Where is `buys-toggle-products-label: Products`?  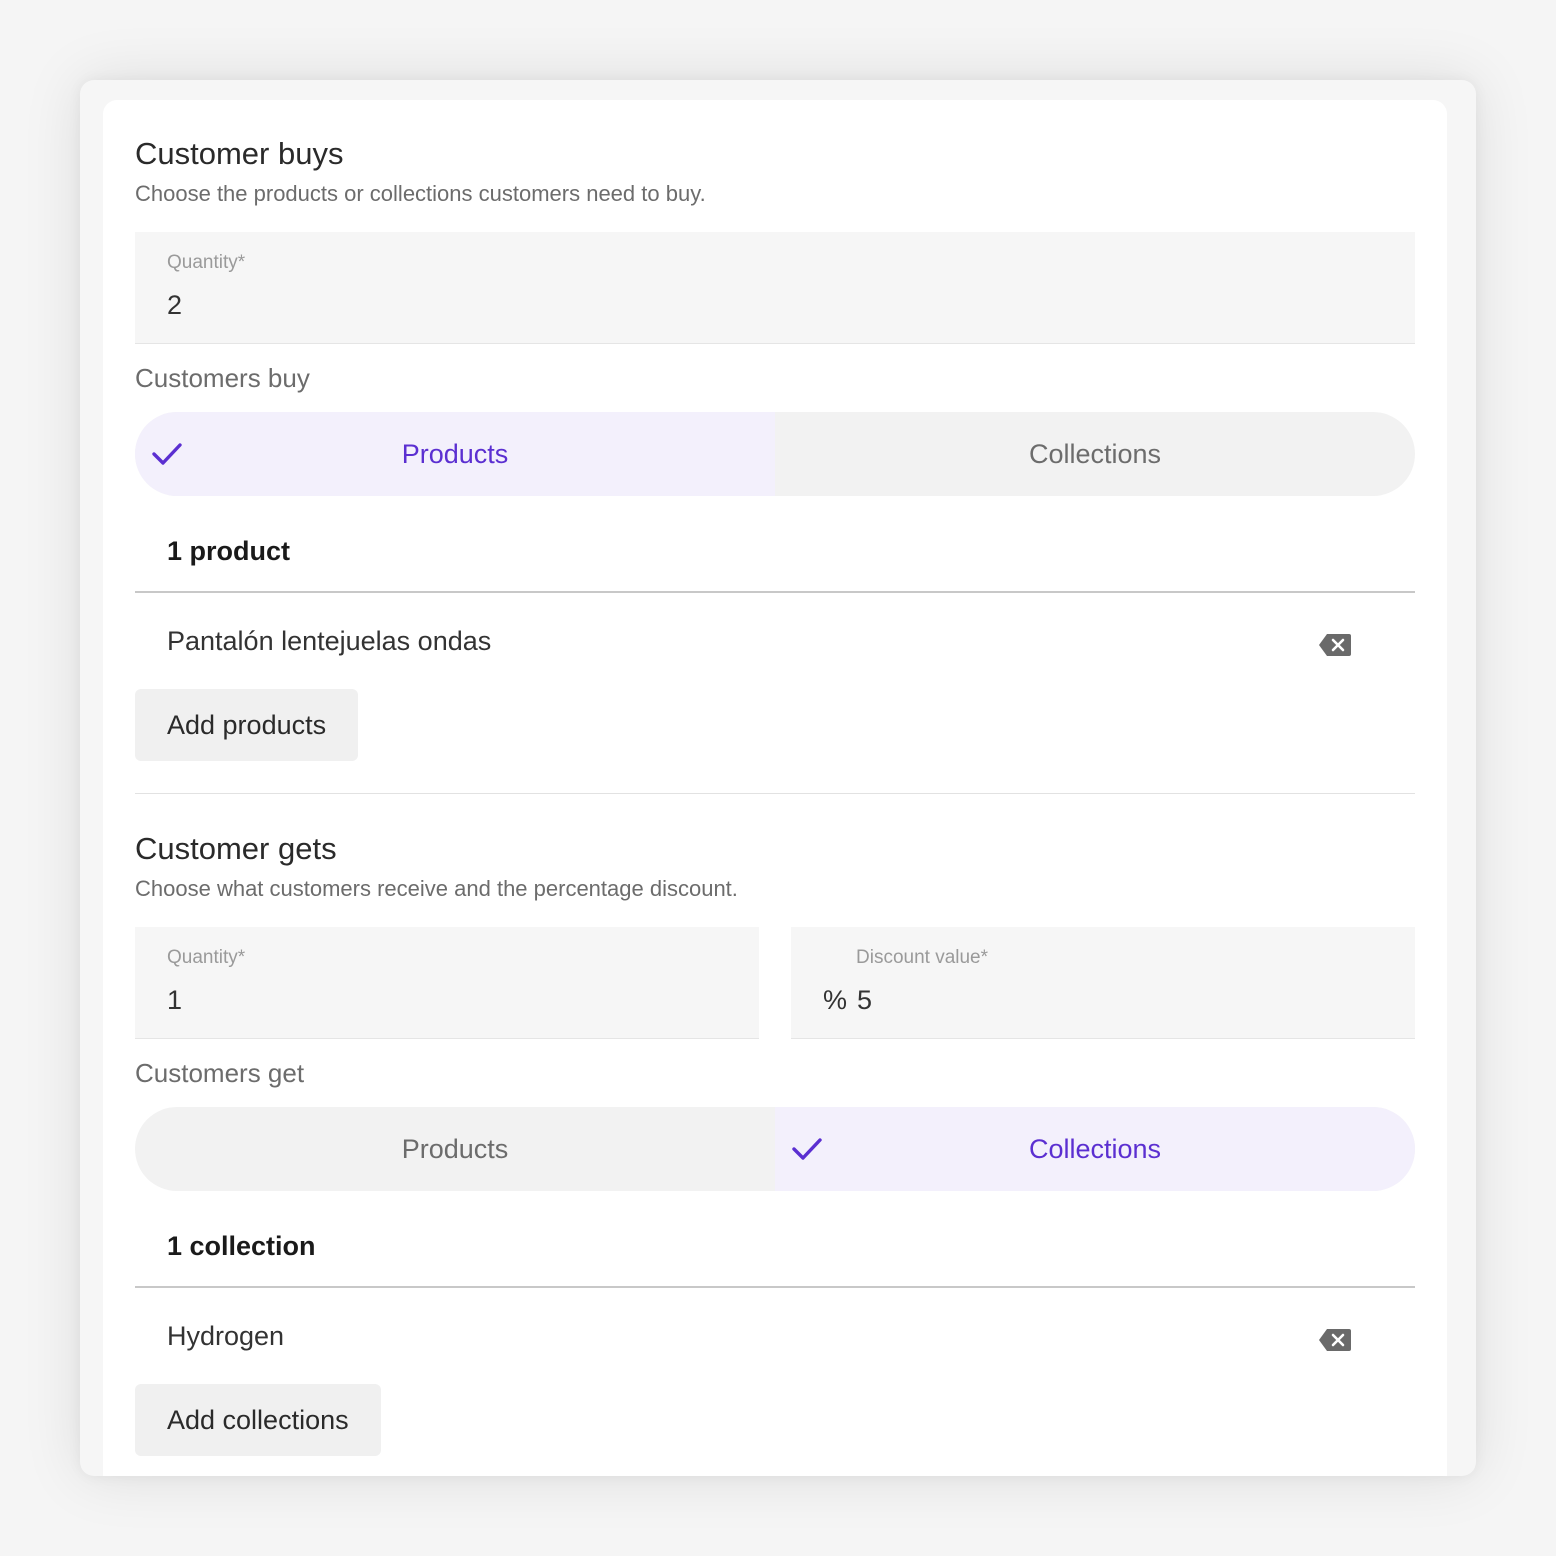
buys-toggle-products-label: Products is located at coordinates (455, 453).